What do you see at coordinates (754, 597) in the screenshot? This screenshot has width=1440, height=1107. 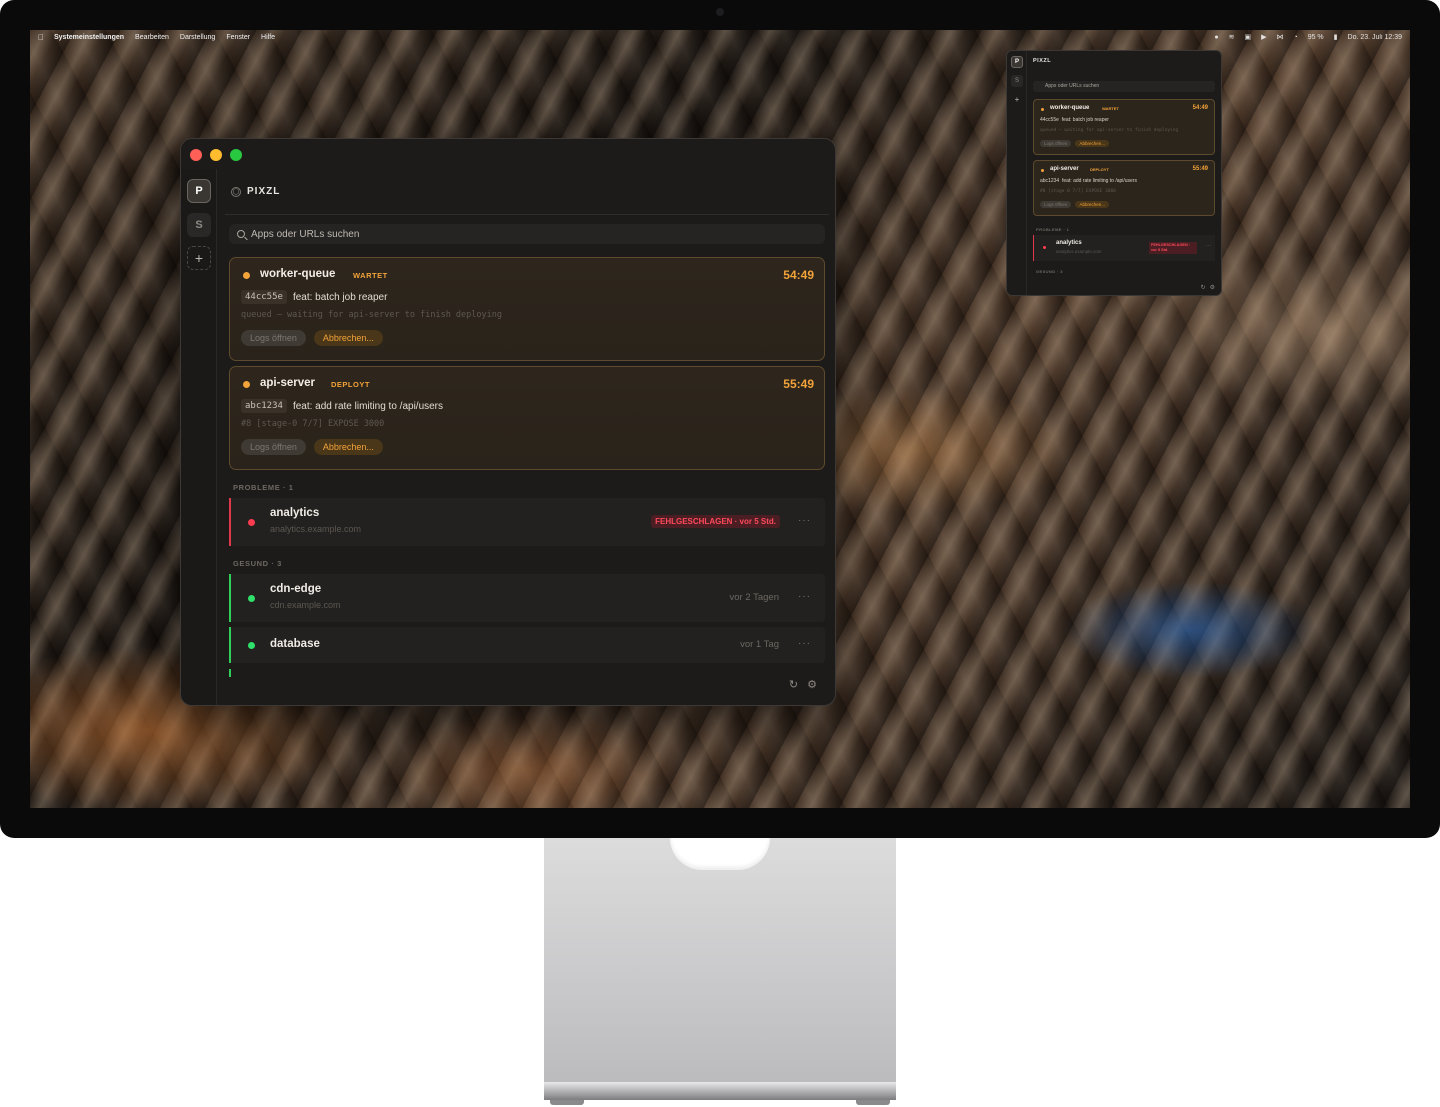 I see `last-deploy-time: vor 2 Tagen` at bounding box center [754, 597].